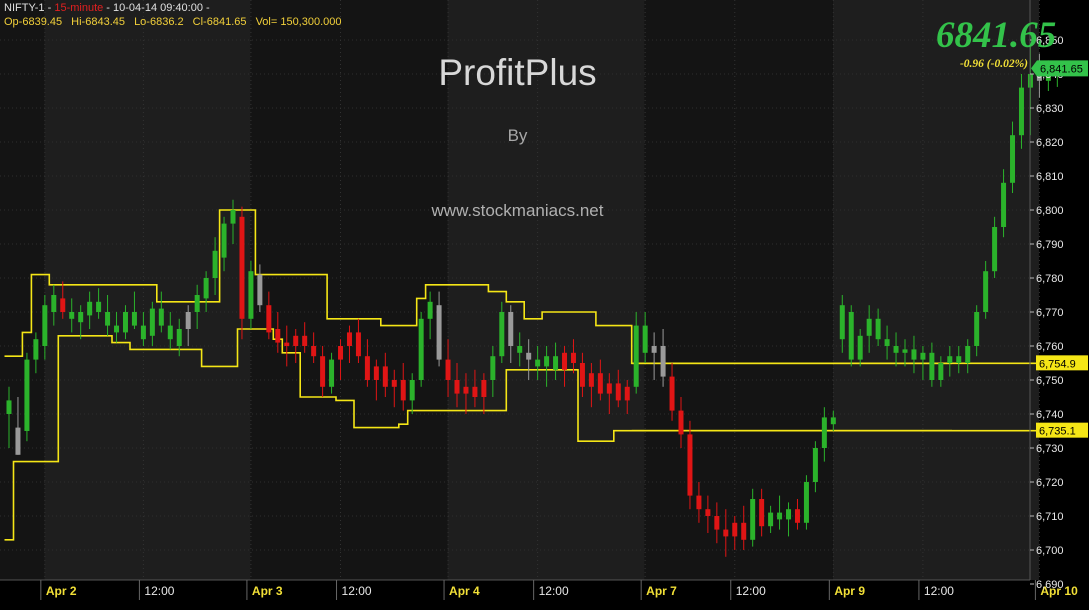  I want to click on y-tick-label: 6,720, so click(1050, 483).